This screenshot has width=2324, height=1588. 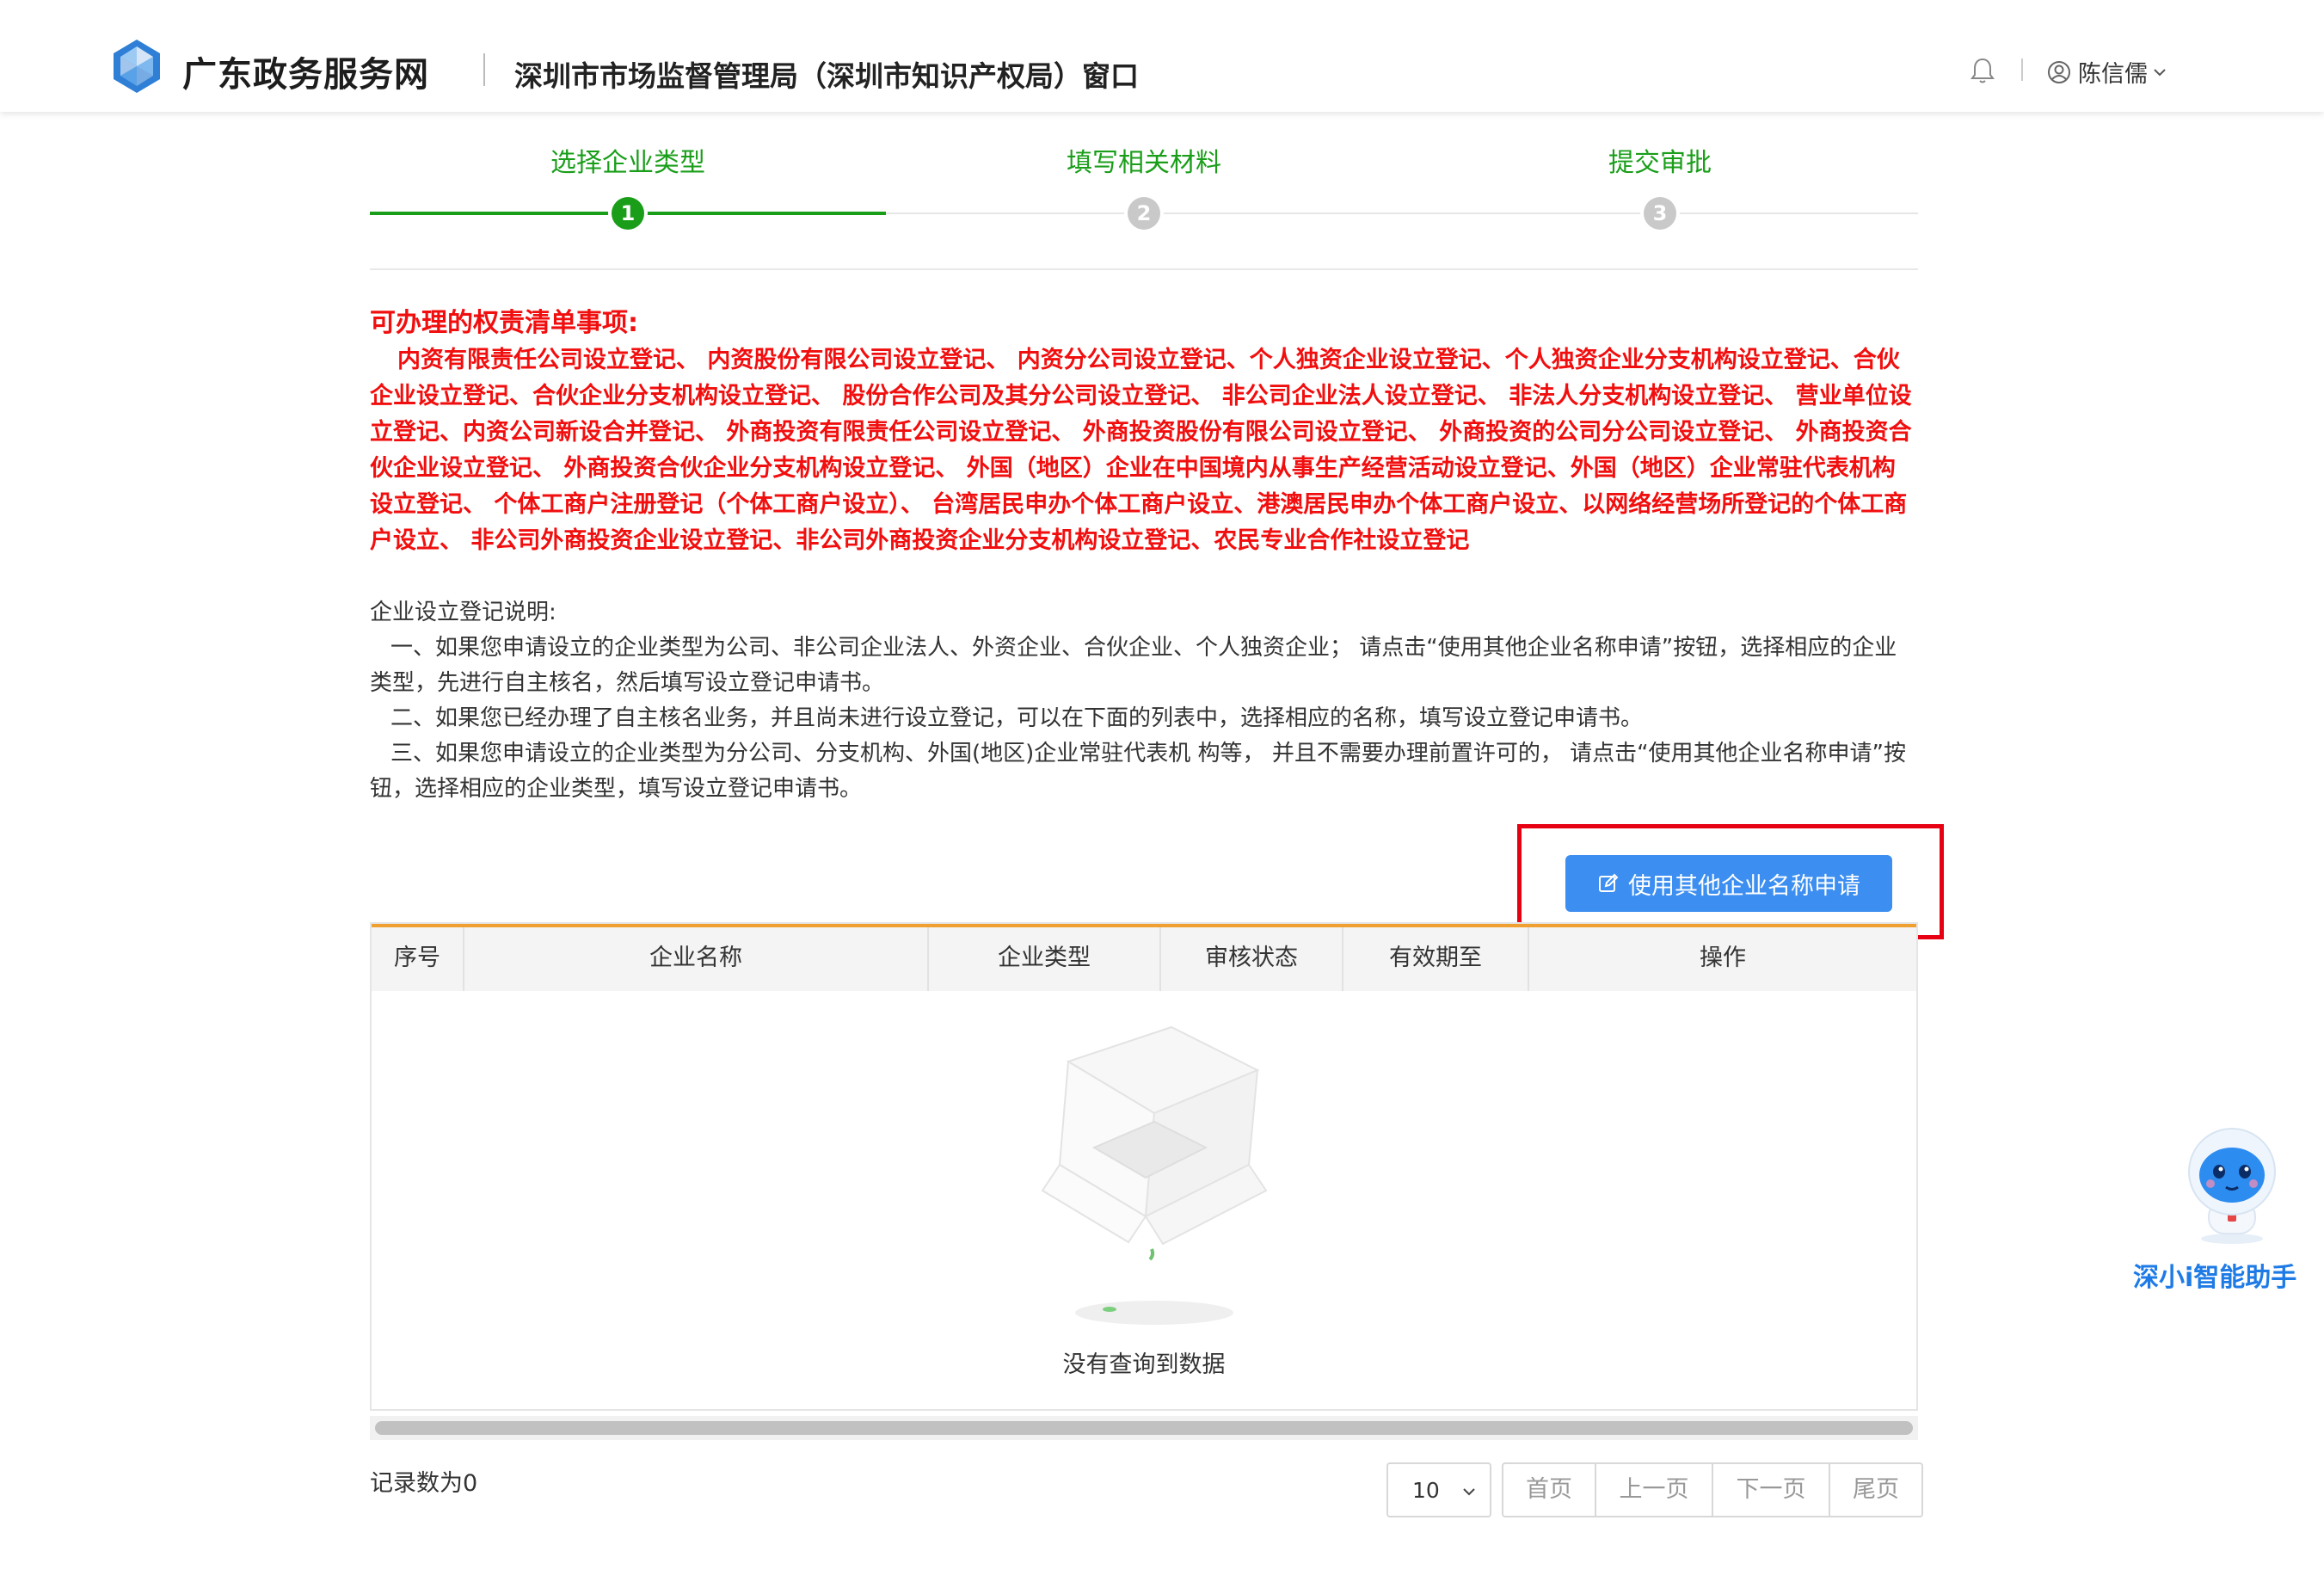 What do you see at coordinates (696, 959) in the screenshot?
I see `column-header-name: 企业名称` at bounding box center [696, 959].